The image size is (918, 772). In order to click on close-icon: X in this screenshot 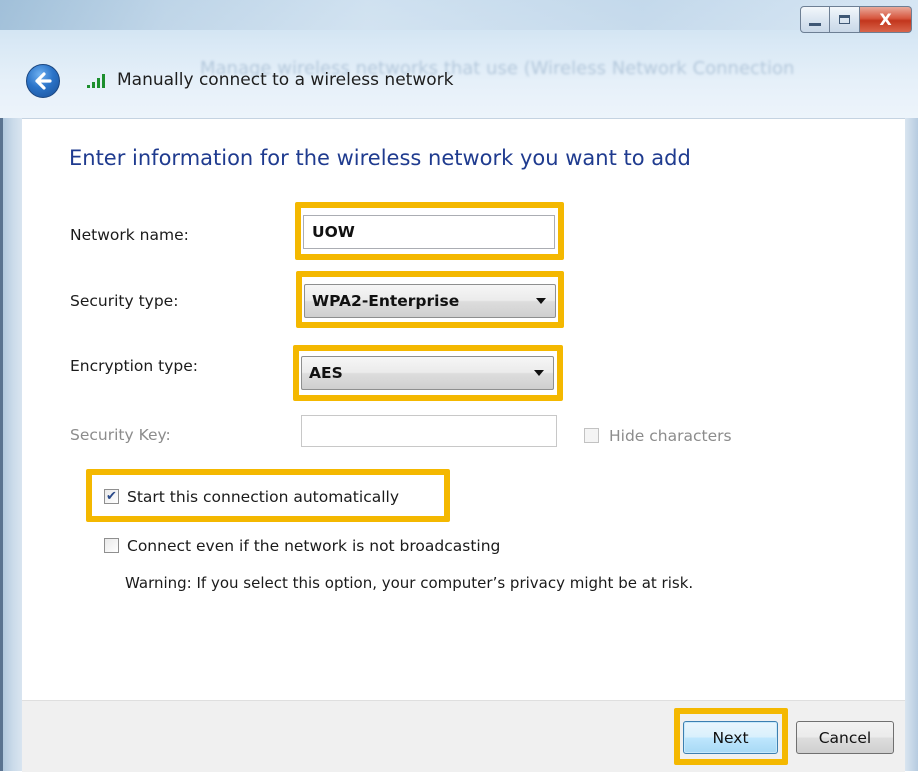, I will do `click(885, 19)`.